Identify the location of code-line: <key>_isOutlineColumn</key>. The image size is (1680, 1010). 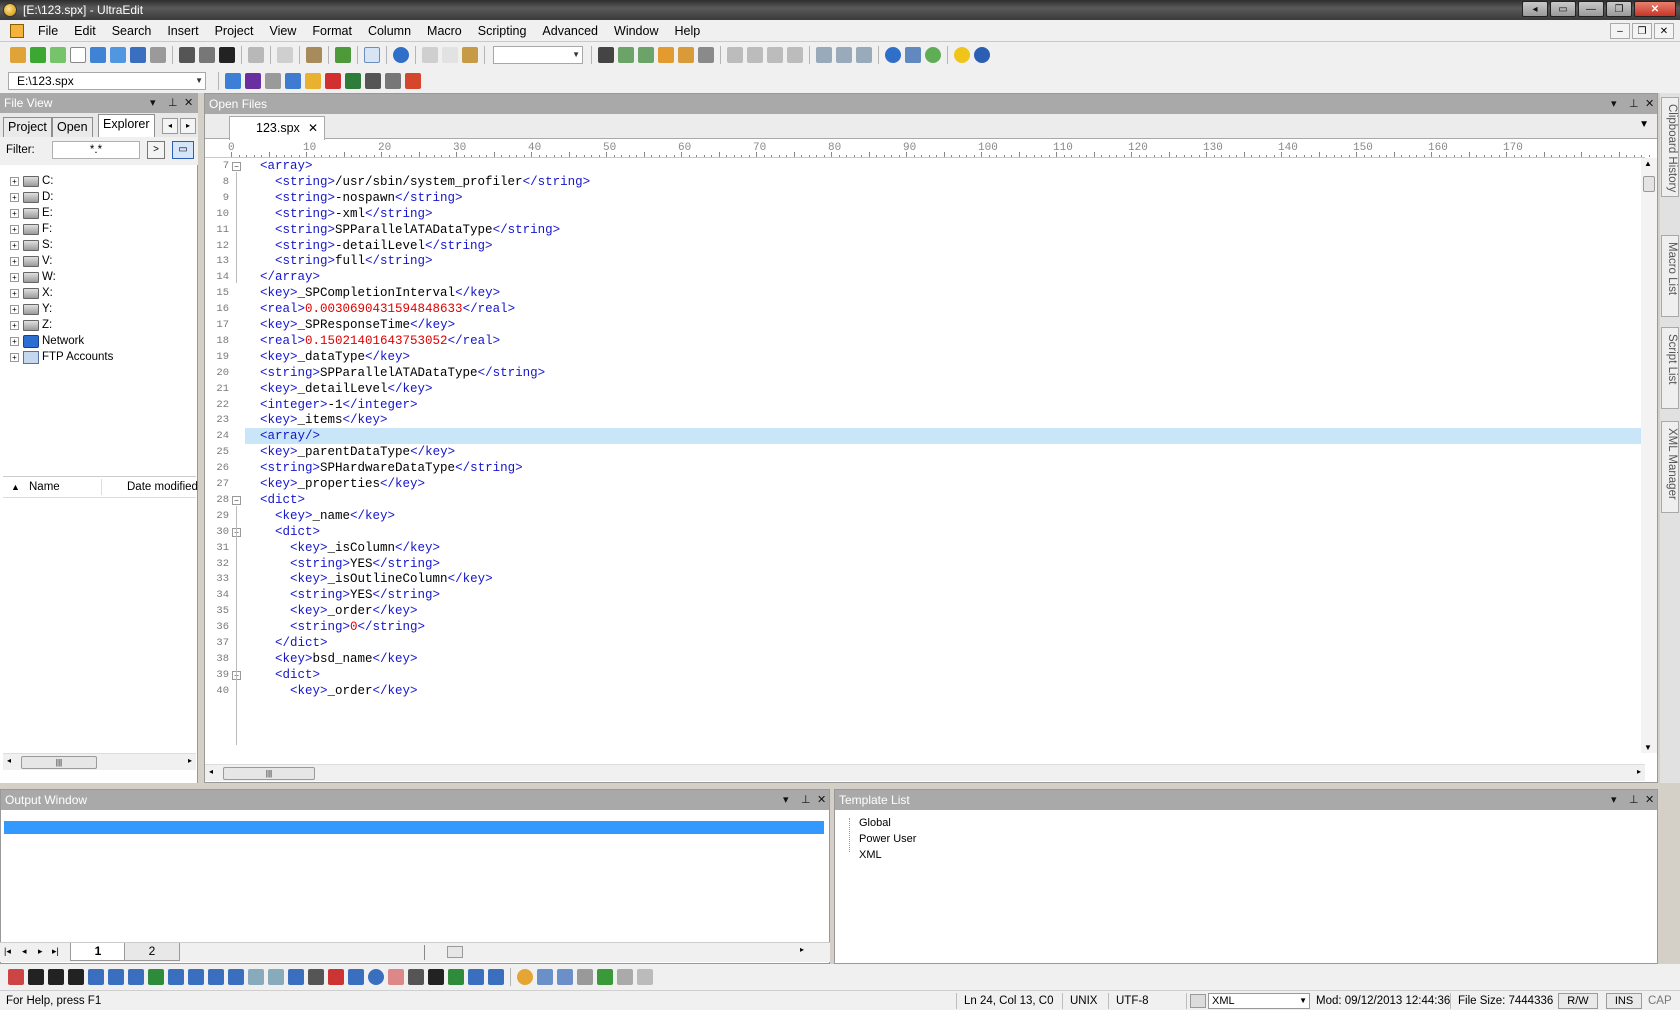
(945, 579).